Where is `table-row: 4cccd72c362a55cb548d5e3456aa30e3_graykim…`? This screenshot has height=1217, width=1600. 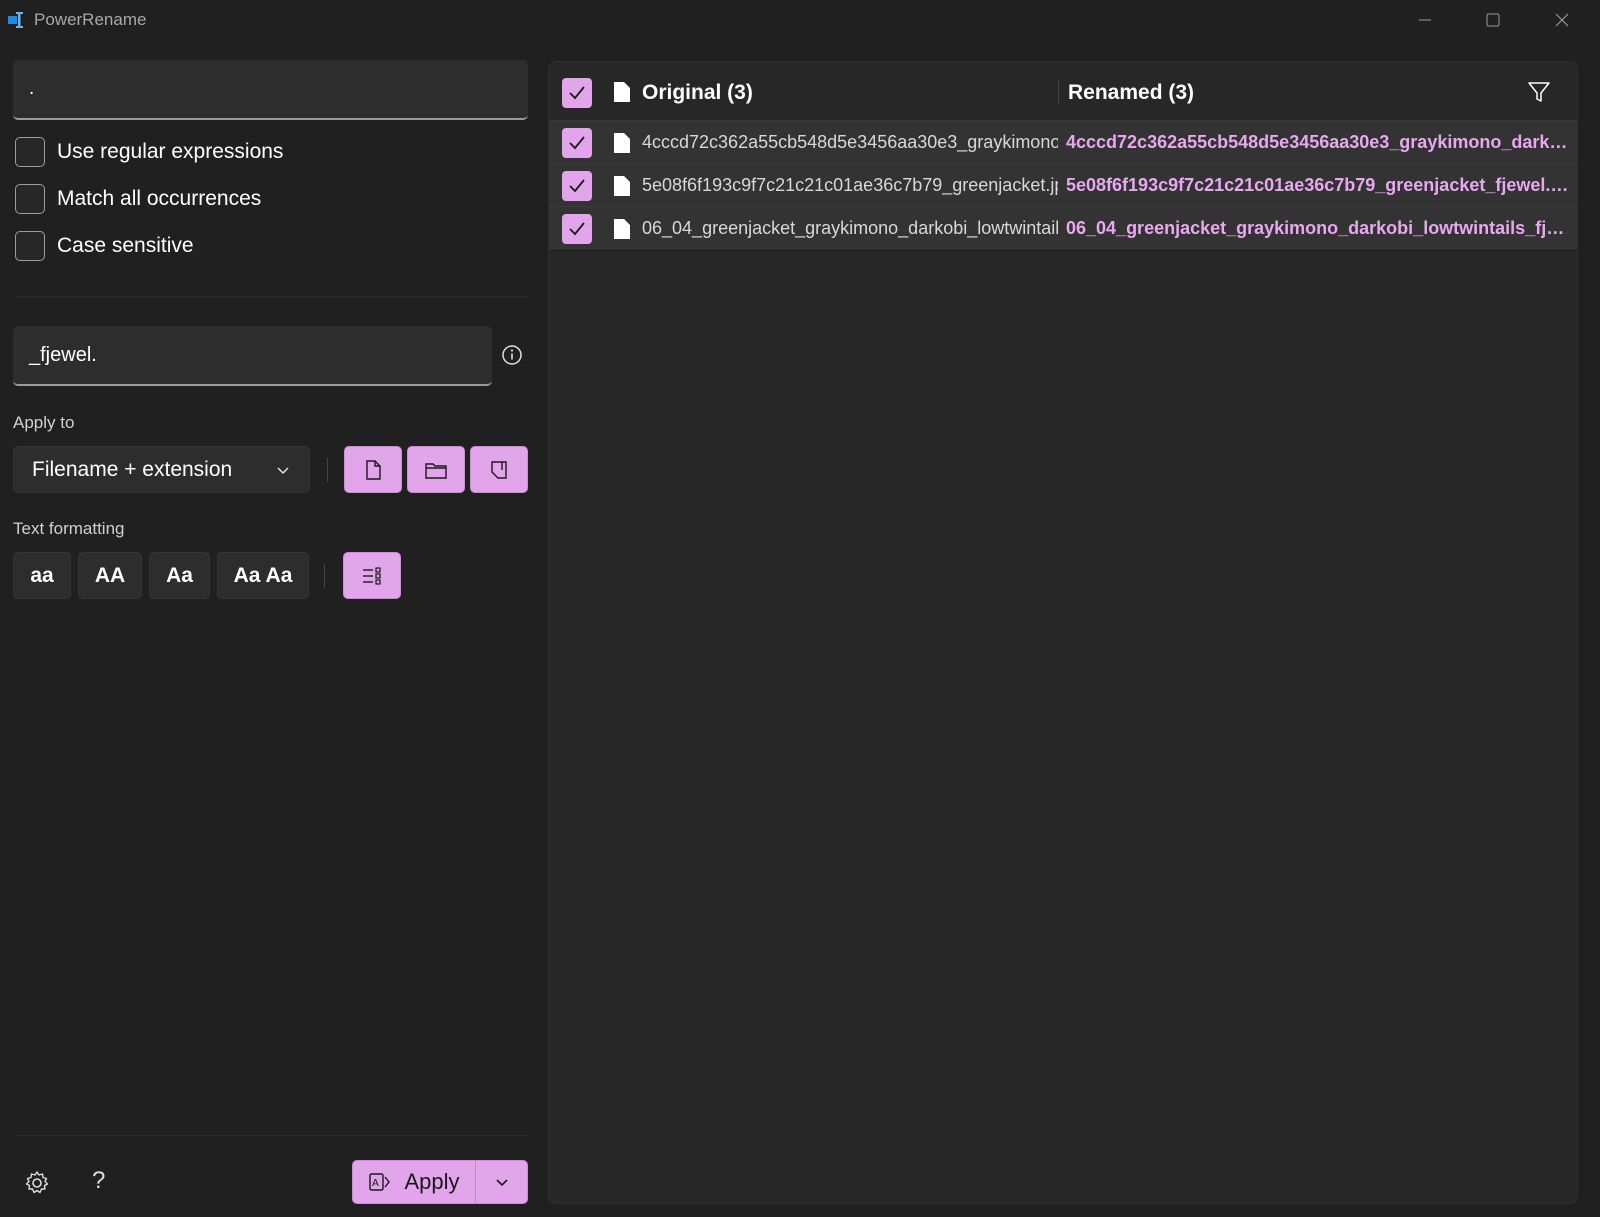
table-row: 4cccd72c362a55cb548d5e3456aa30e3_graykim… is located at coordinates (1063, 141).